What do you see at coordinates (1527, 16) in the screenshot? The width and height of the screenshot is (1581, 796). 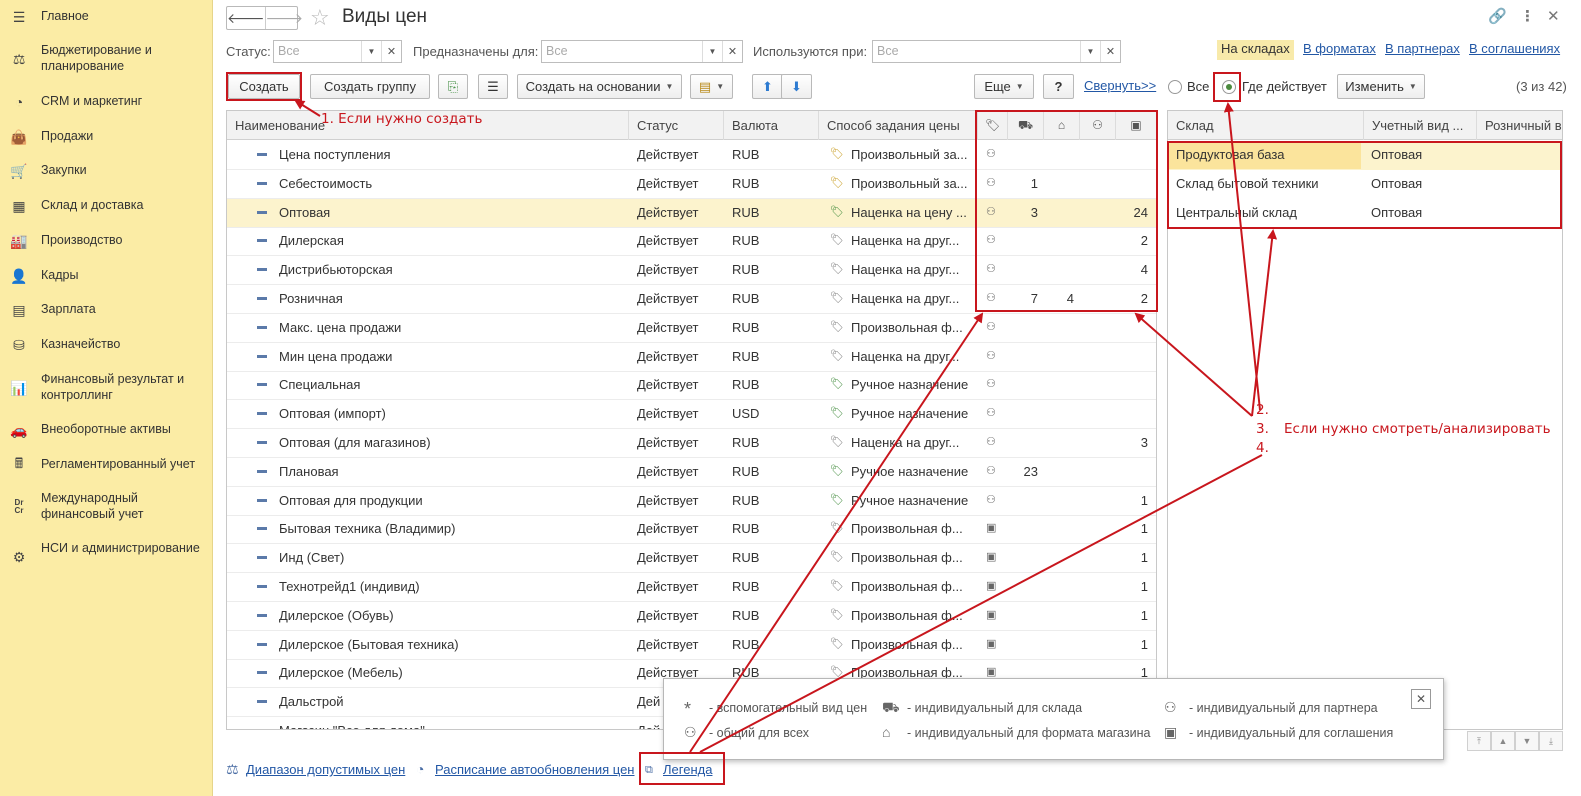 I see `more-menu-icon: ⋮` at bounding box center [1527, 16].